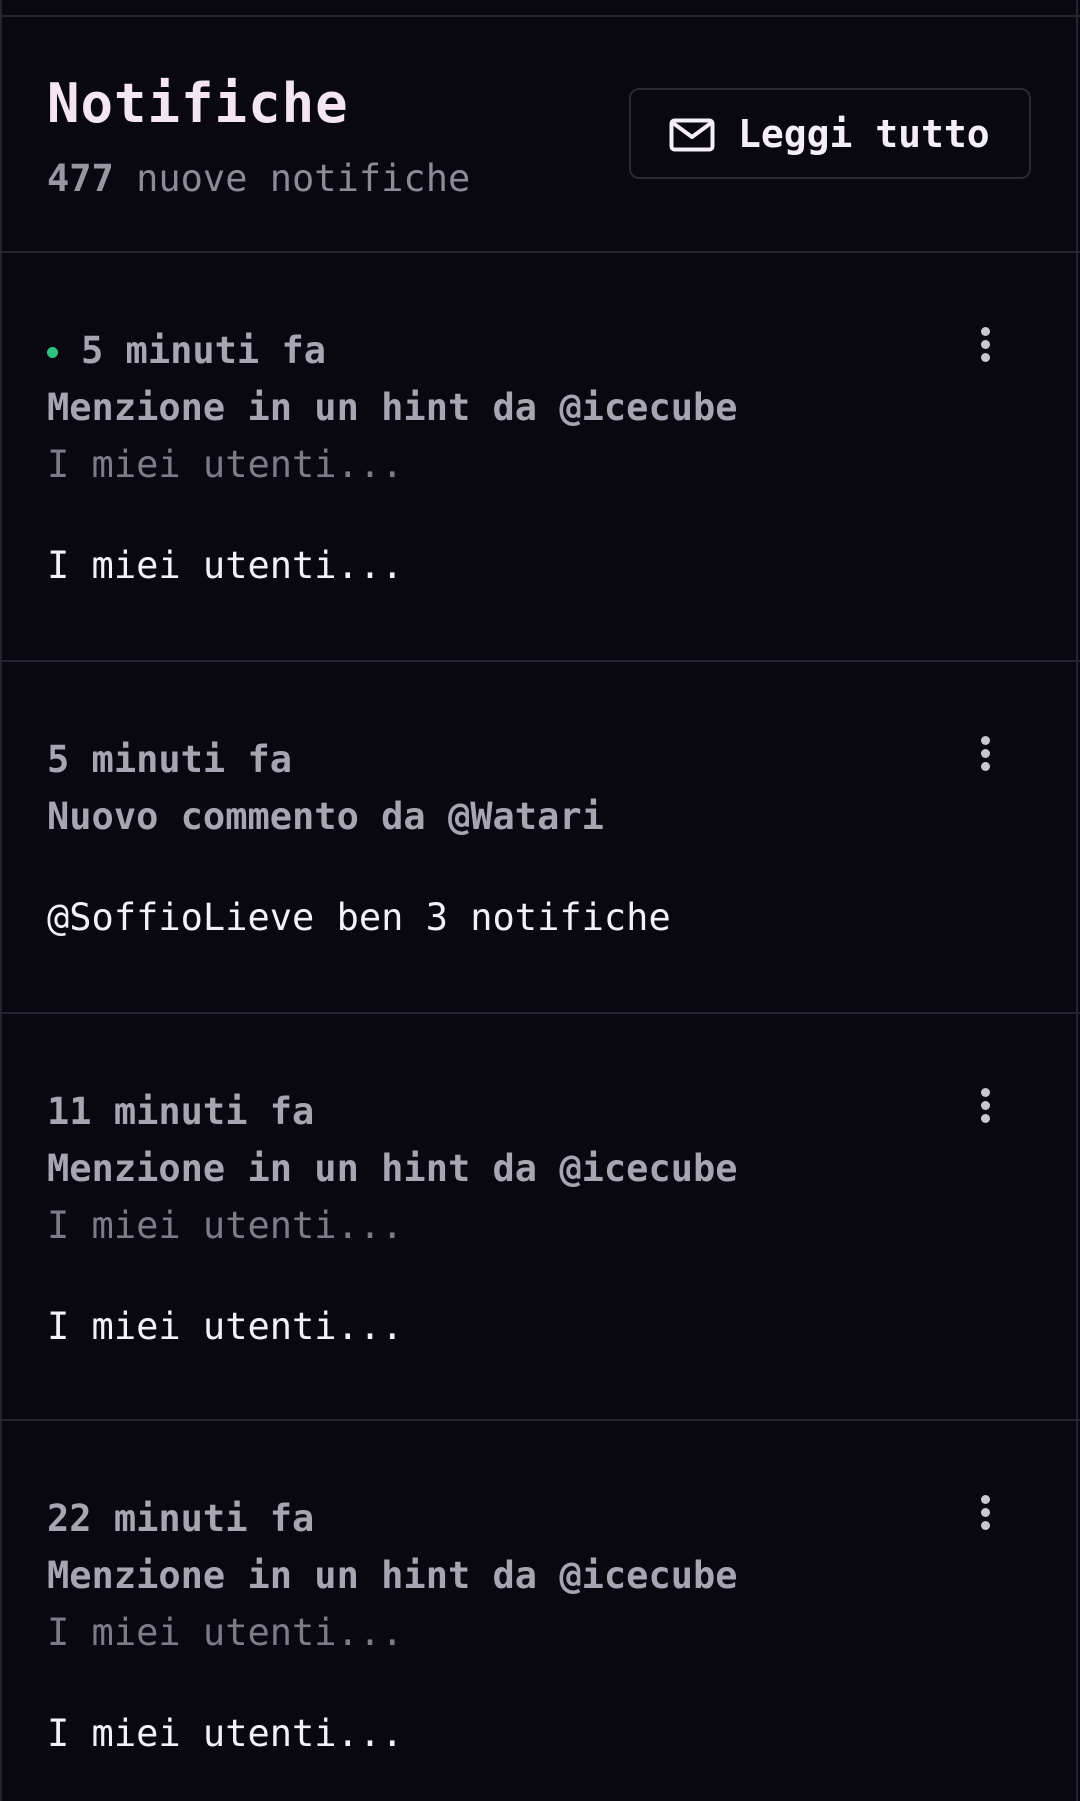 The width and height of the screenshot is (1080, 1801). I want to click on unread-count-text: 477 nuove notifiche, so click(258, 178).